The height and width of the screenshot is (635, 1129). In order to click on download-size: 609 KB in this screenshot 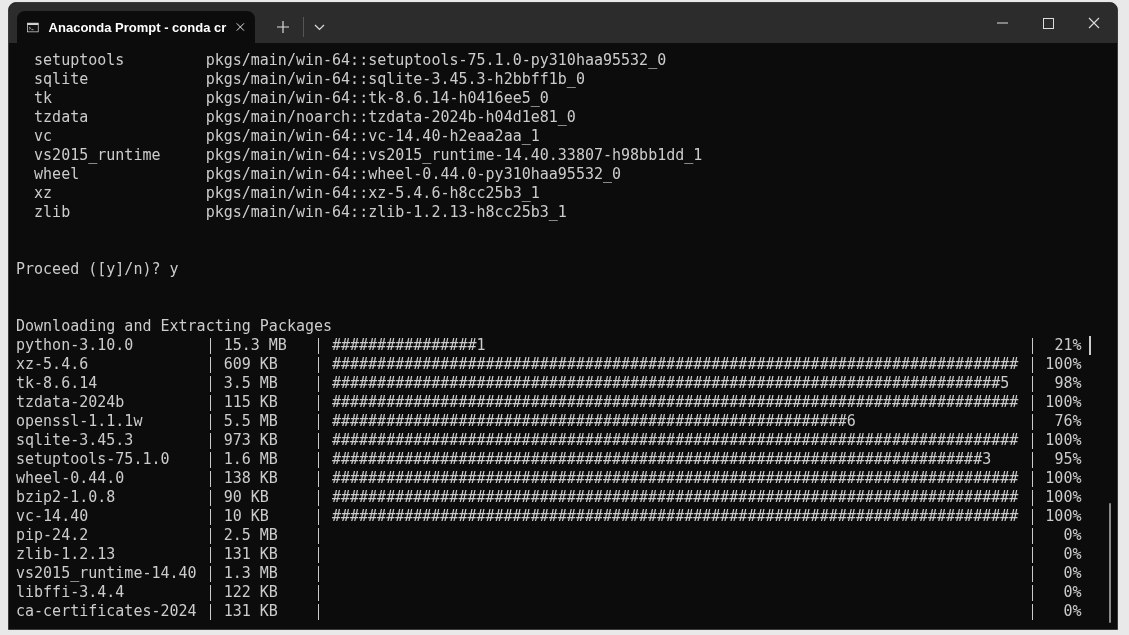, I will do `click(250, 364)`.